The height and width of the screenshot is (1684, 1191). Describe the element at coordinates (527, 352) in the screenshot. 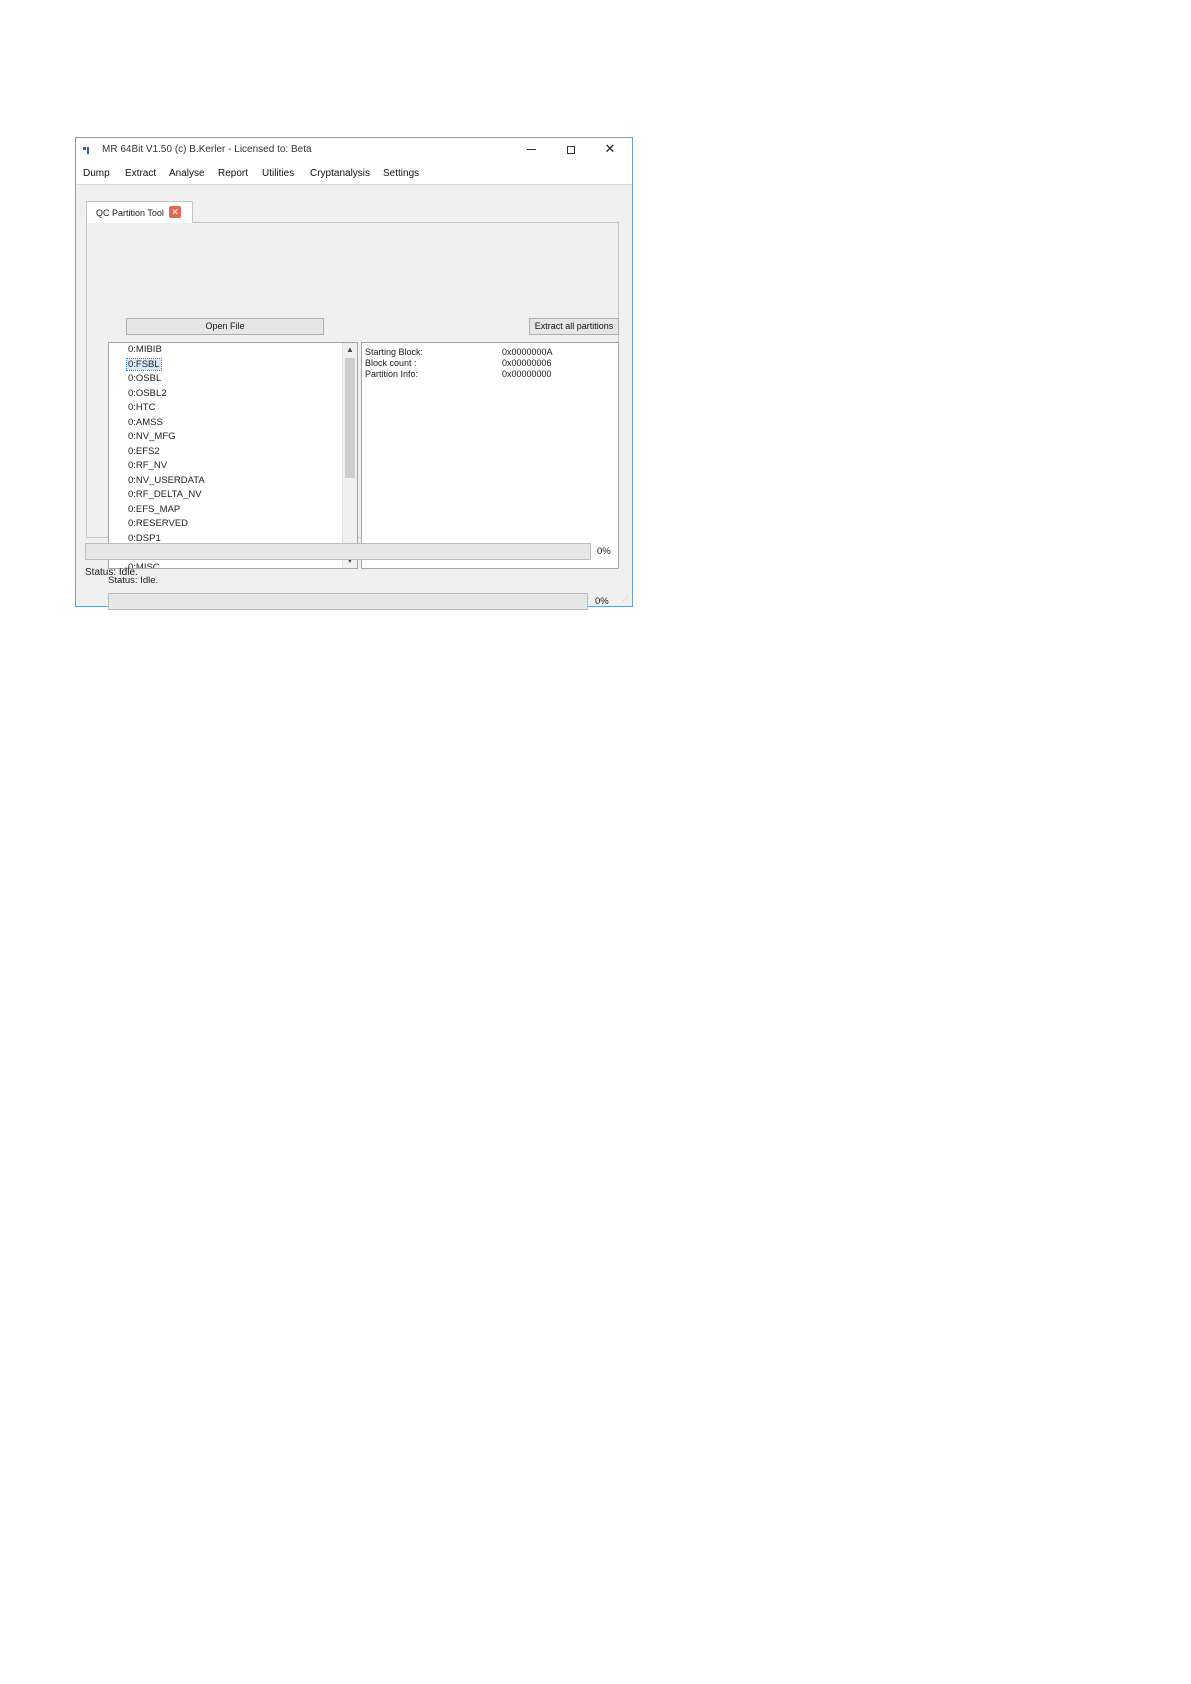

I see `info-value-starting-block: 0x0000000A` at that location.